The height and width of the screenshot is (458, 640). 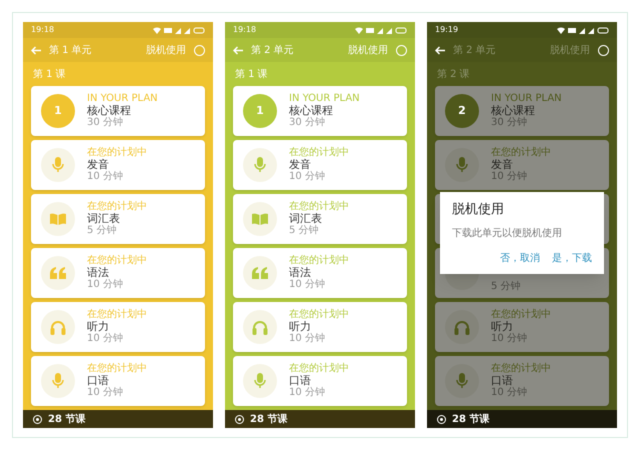 What do you see at coordinates (446, 30) in the screenshot?
I see `status-time: 19:19` at bounding box center [446, 30].